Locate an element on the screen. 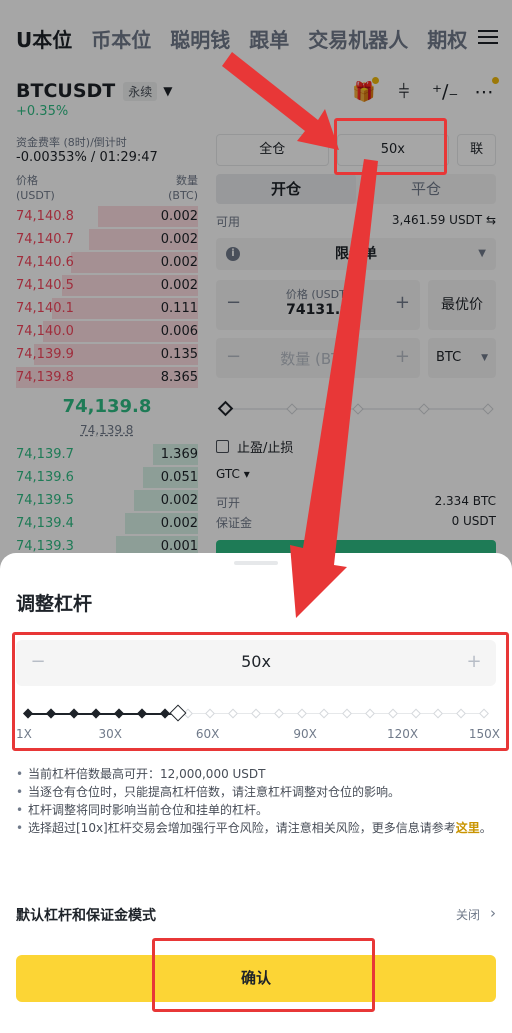 The image size is (512, 1033). highlight-confirm-button is located at coordinates (263, 975).